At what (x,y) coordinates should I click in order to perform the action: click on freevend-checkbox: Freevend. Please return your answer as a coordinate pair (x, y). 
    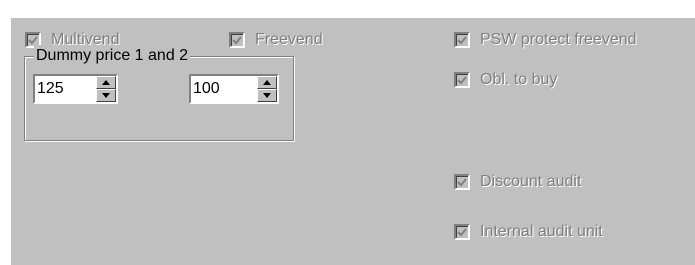
    Looking at the image, I should click on (276, 40).